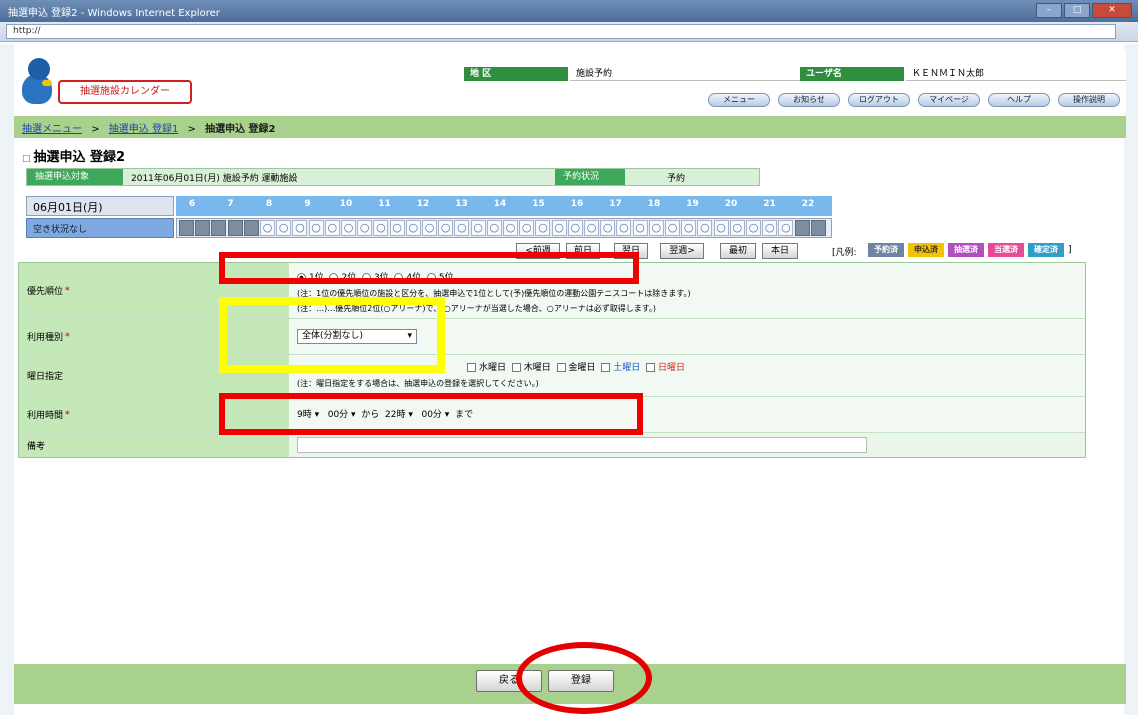  I want to click on remarks-input, so click(582, 445).